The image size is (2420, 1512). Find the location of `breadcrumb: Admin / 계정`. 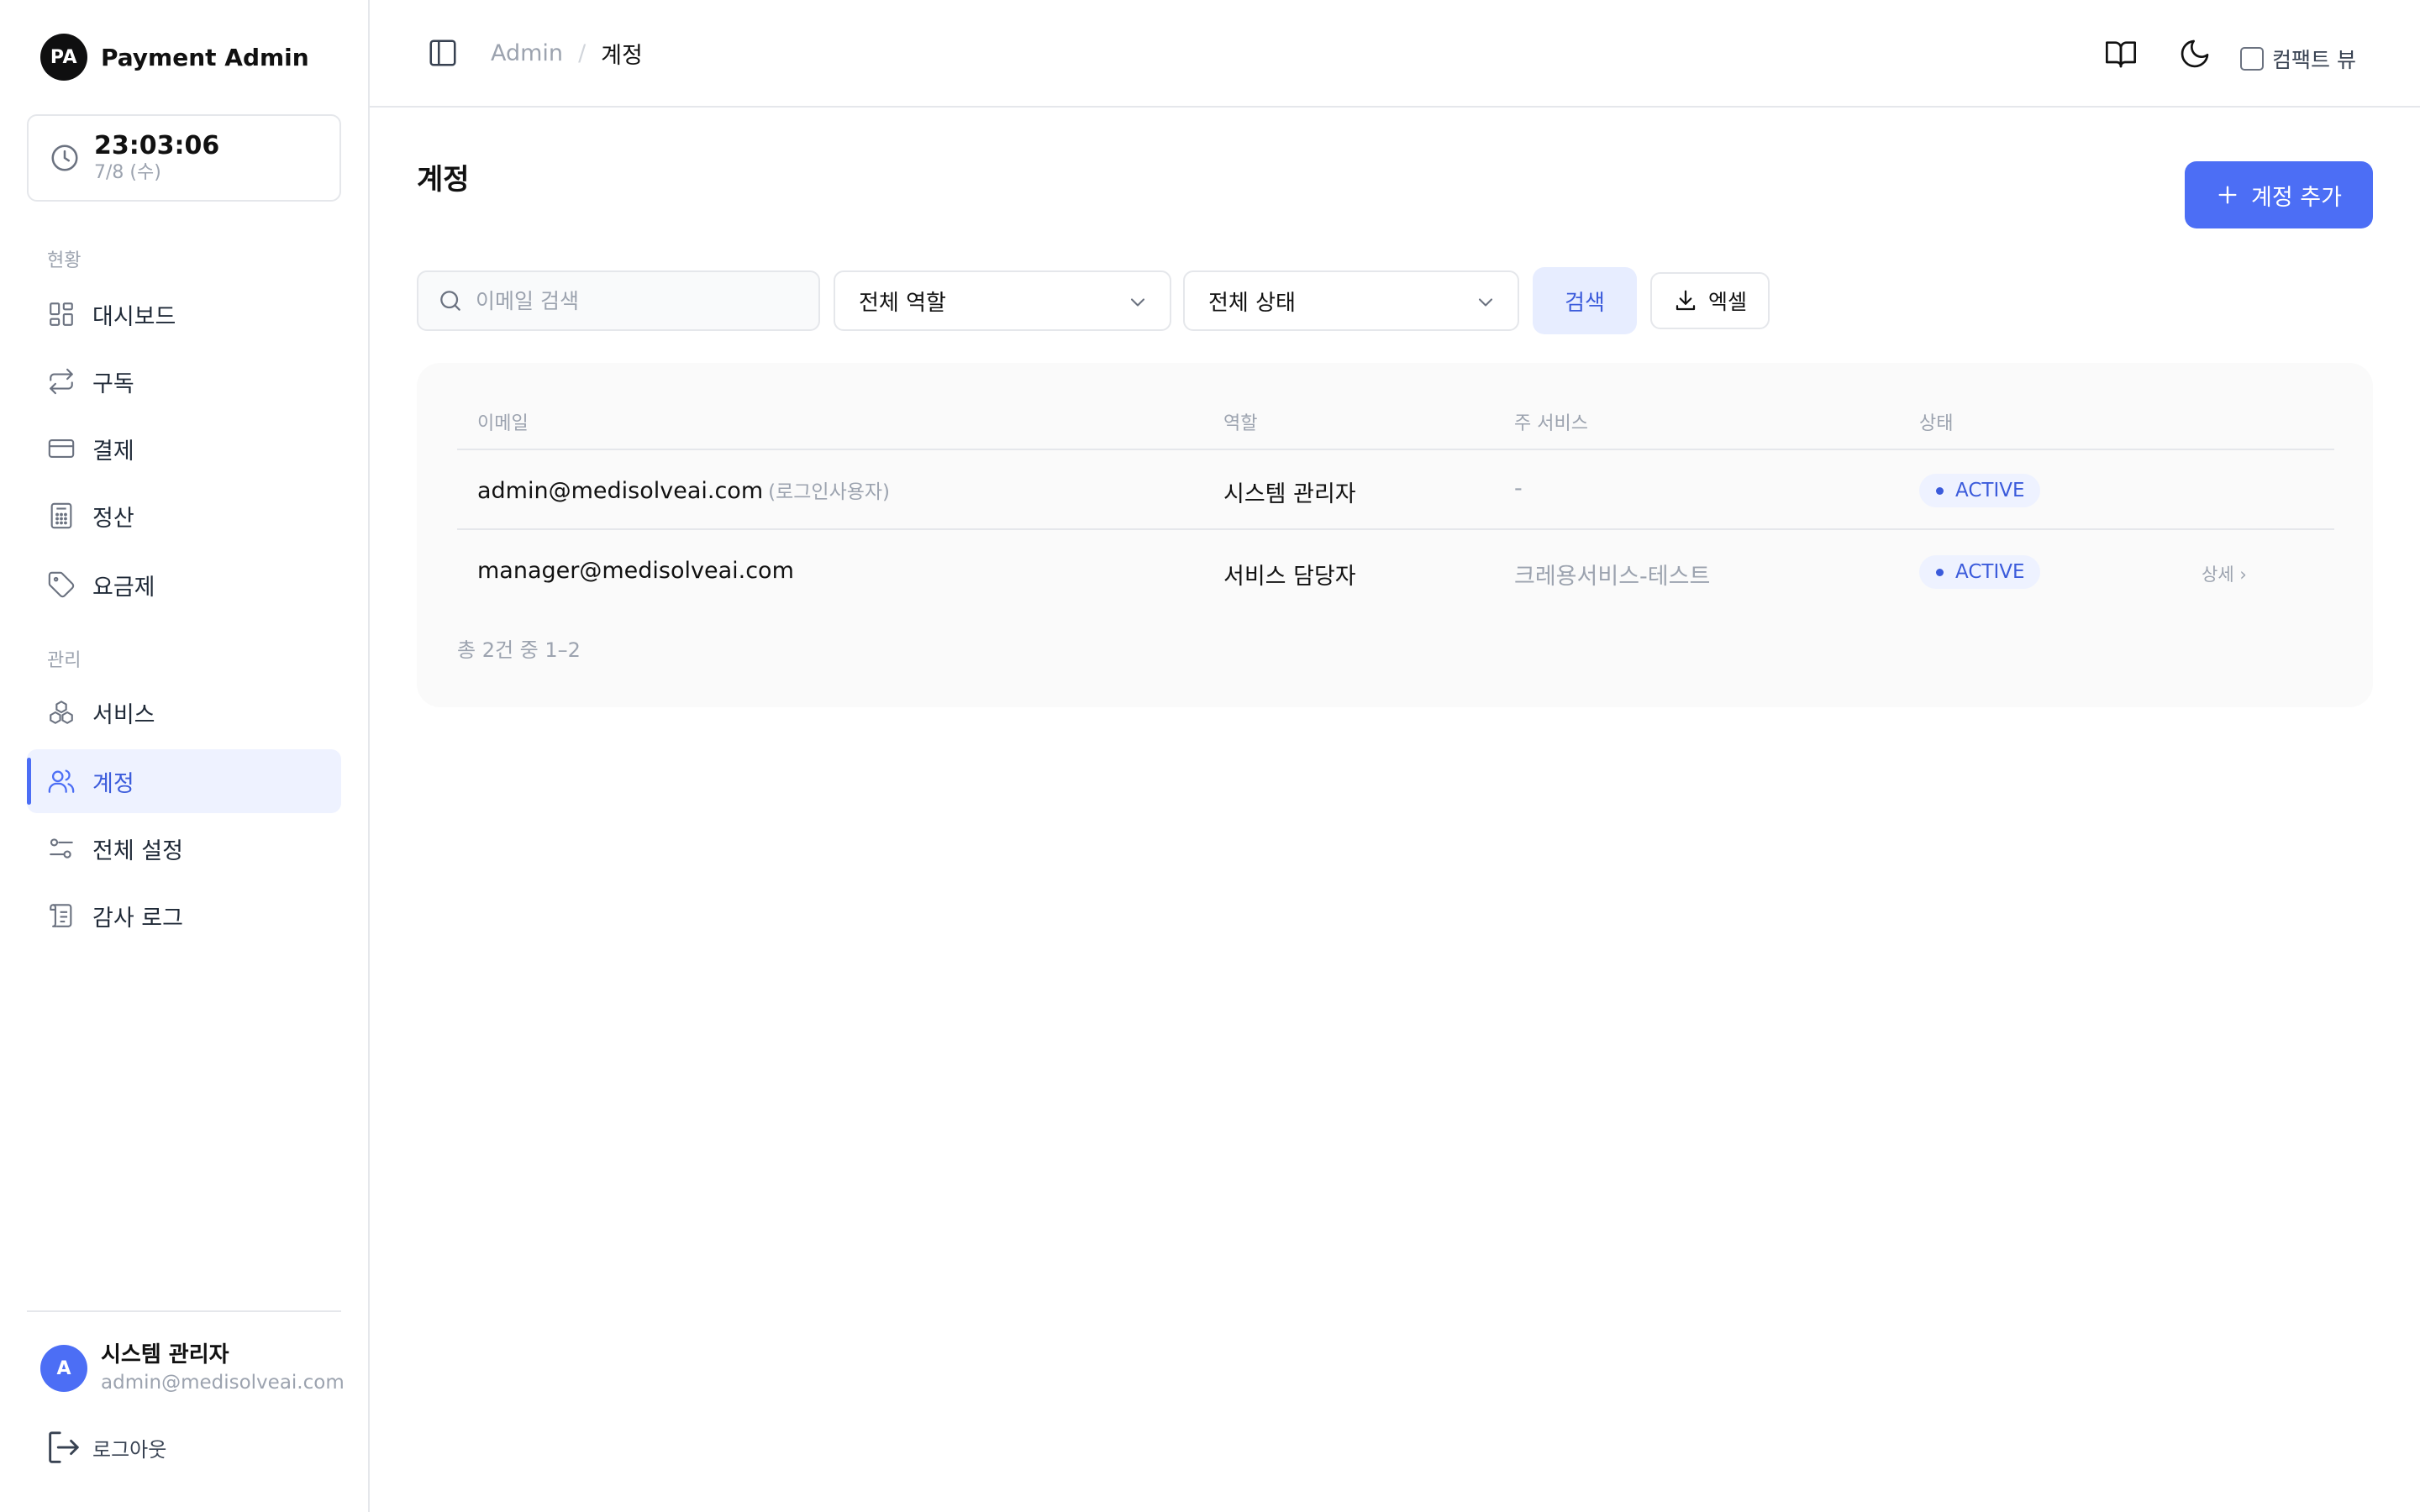

breadcrumb: Admin / 계정 is located at coordinates (567, 53).